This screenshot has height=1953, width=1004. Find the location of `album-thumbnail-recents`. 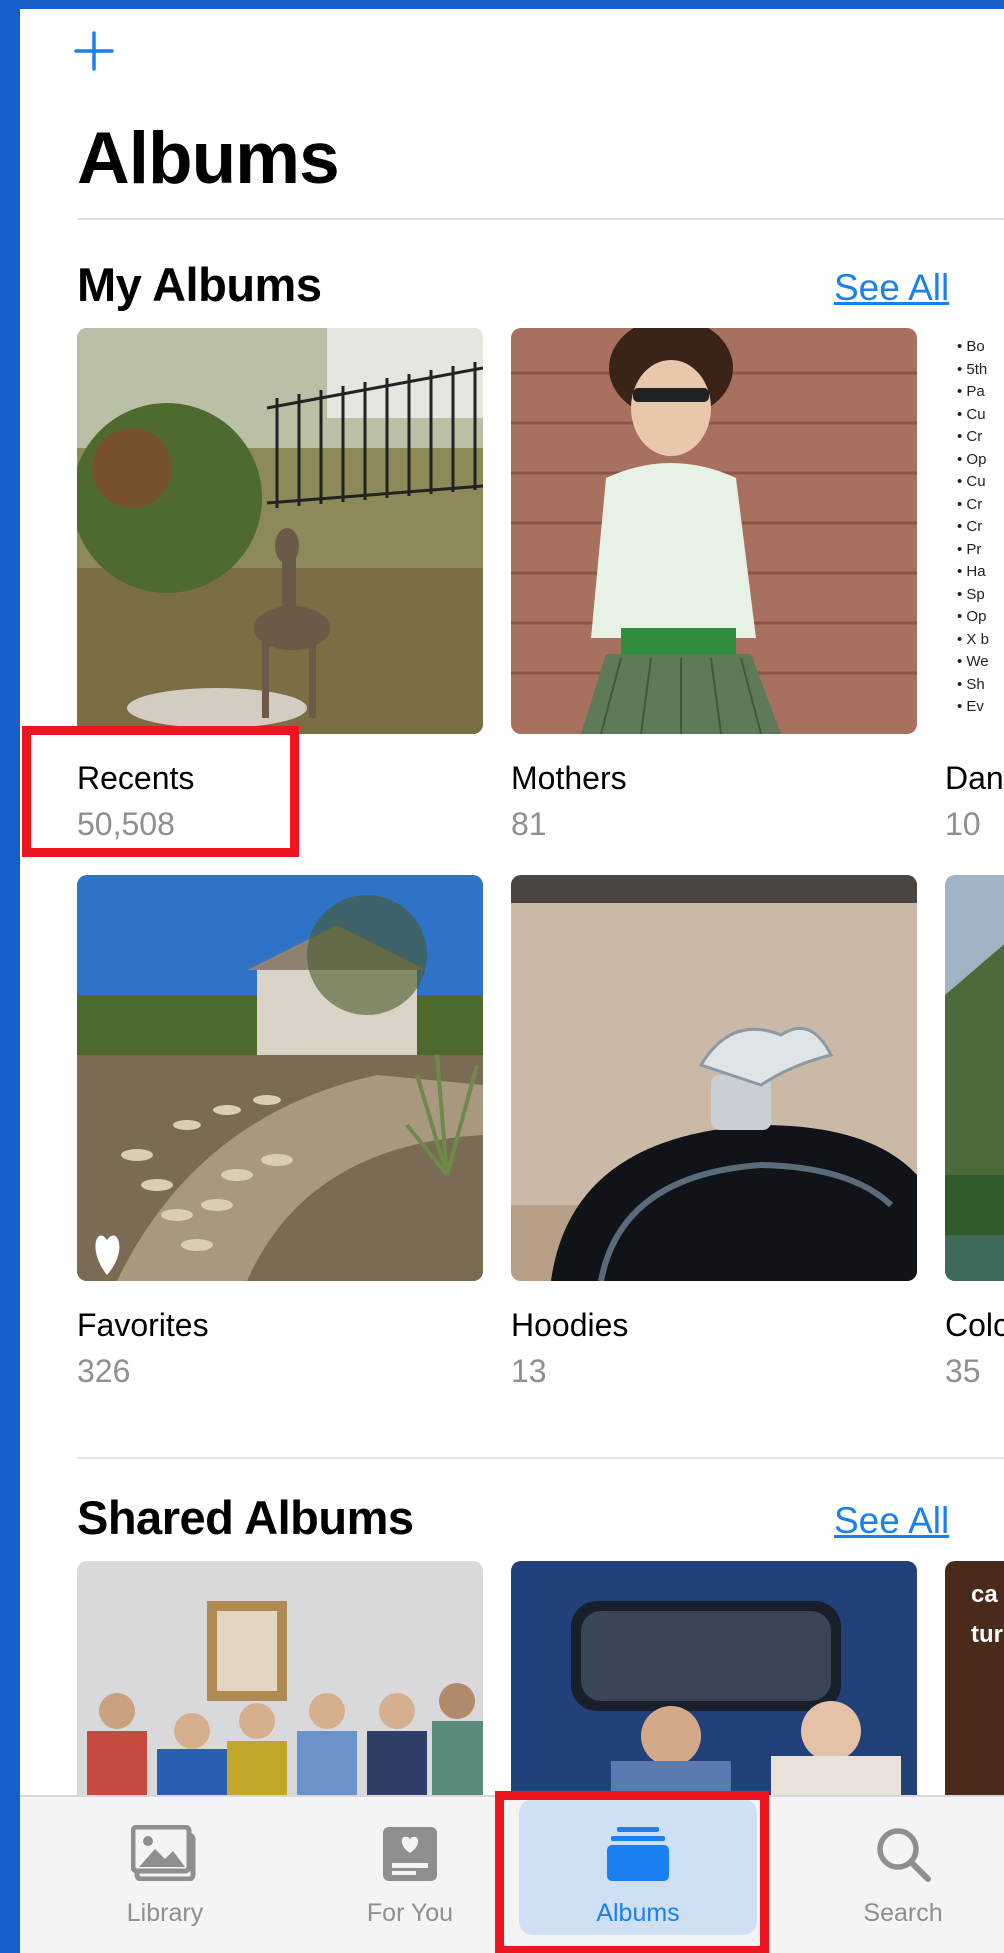

album-thumbnail-recents is located at coordinates (280, 531).